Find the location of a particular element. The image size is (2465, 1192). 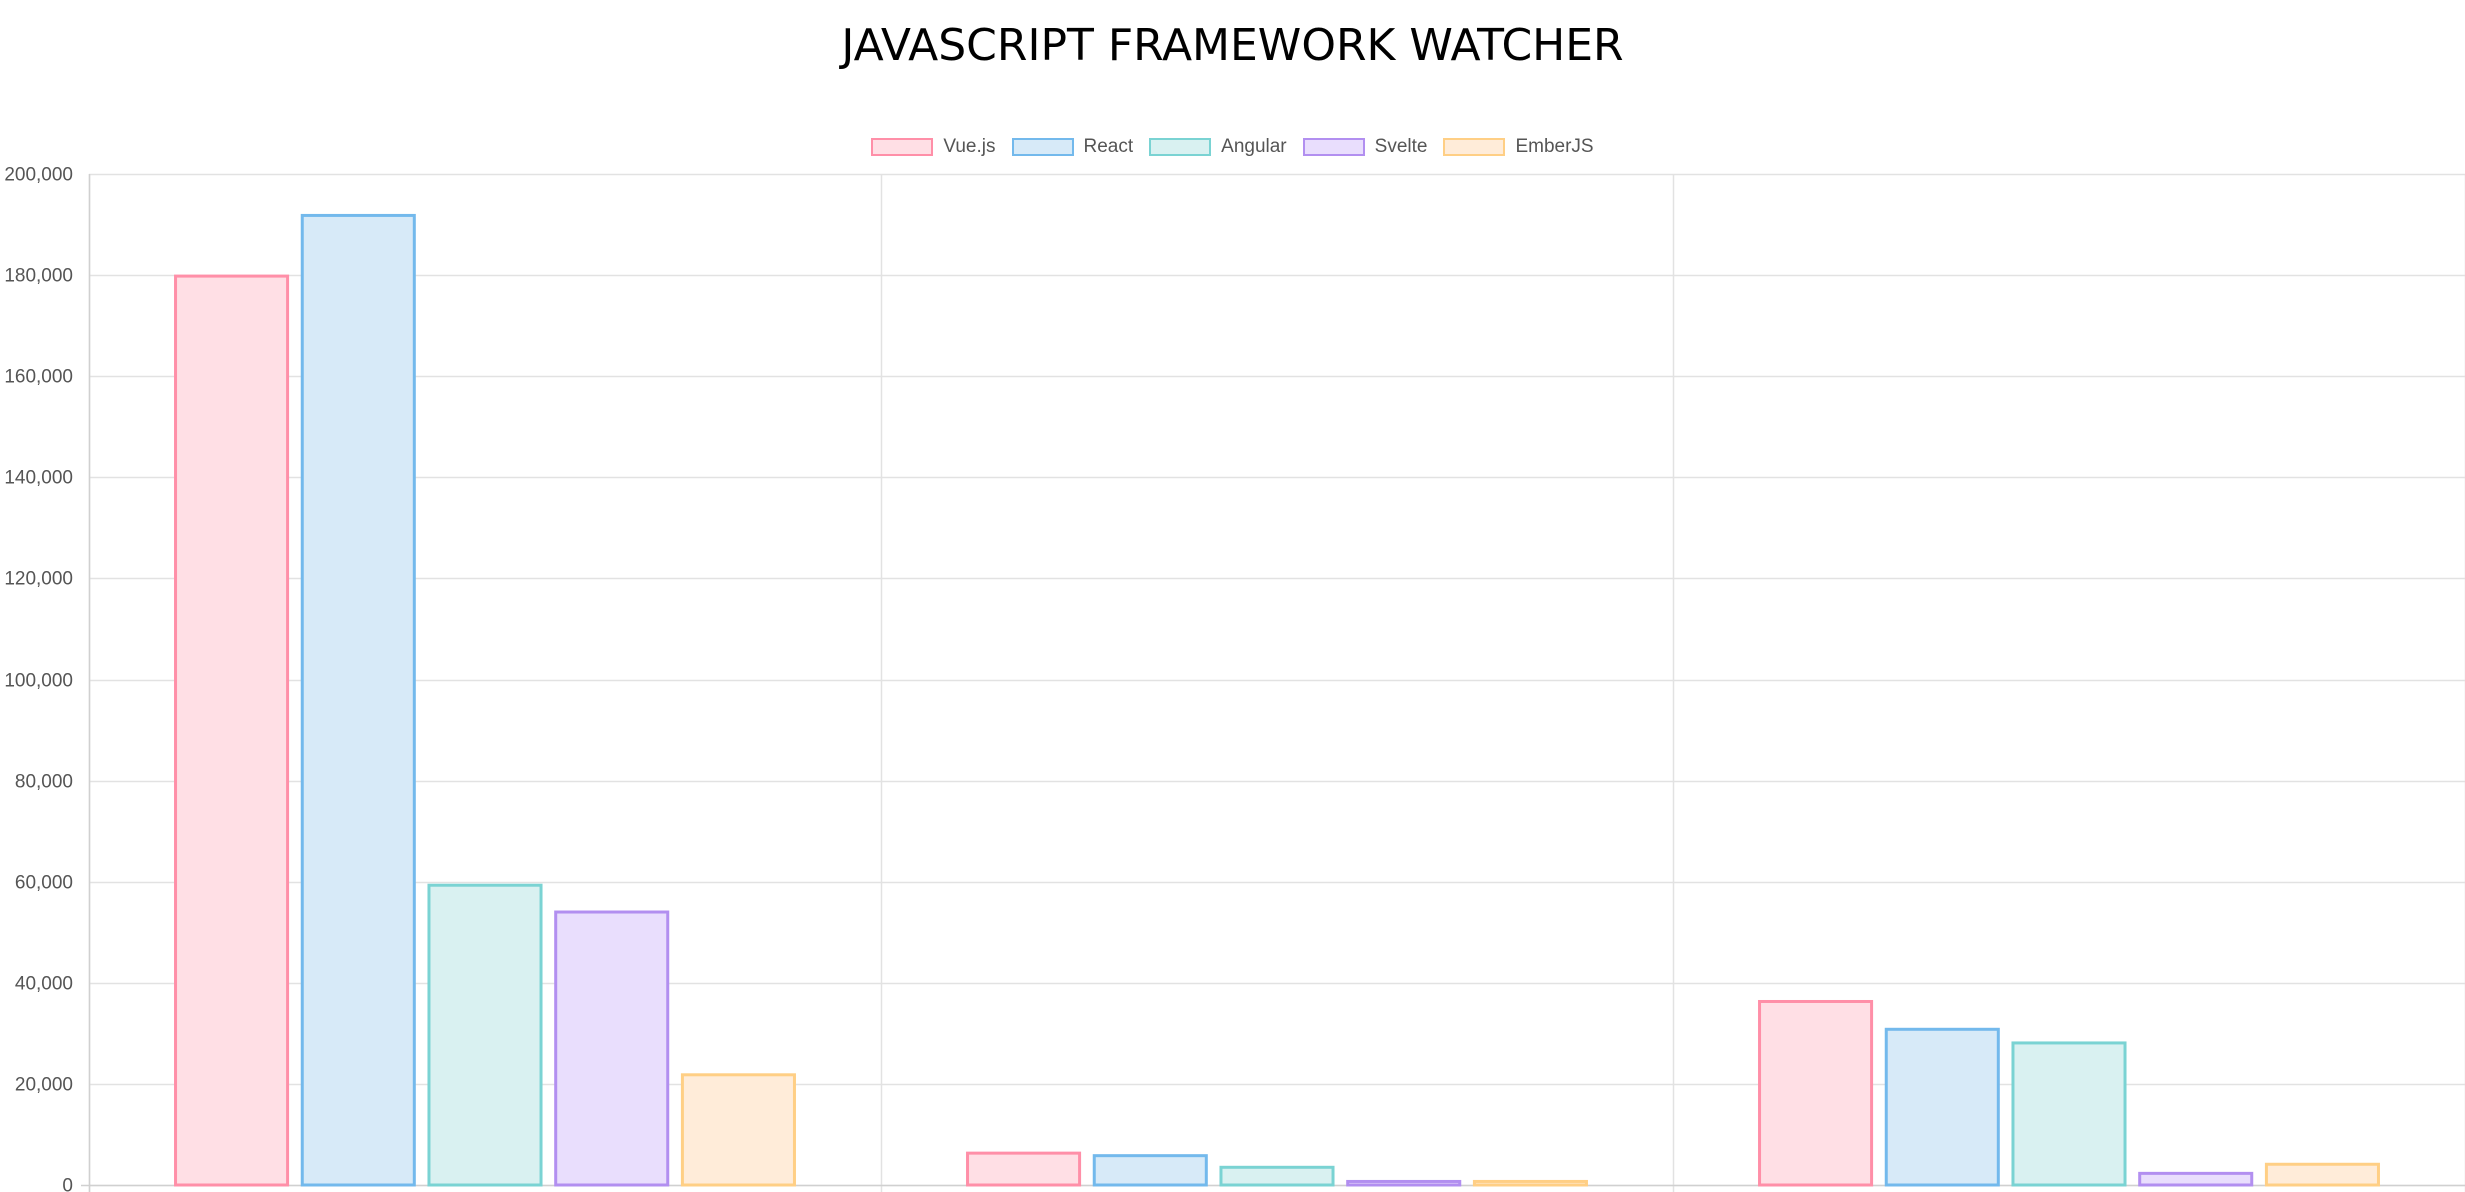

y-tick-label: 60,000 is located at coordinates (44, 883).